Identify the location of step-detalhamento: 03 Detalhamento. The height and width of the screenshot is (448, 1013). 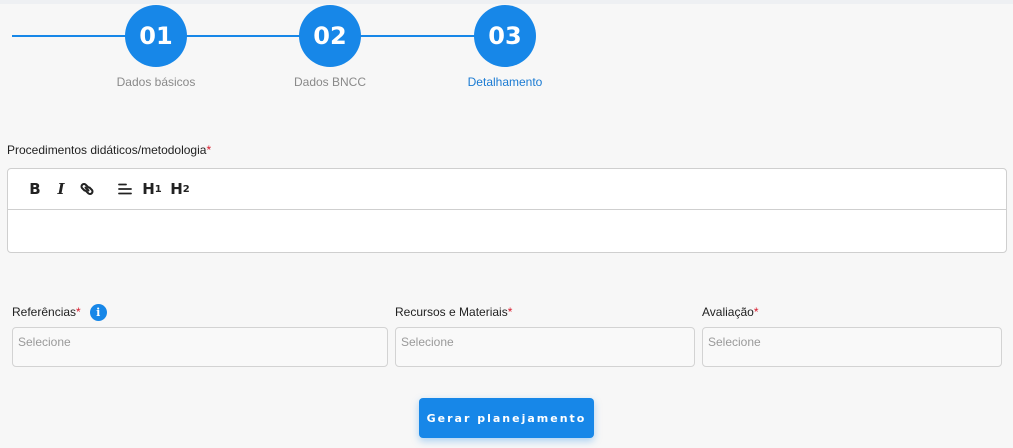
(505, 47).